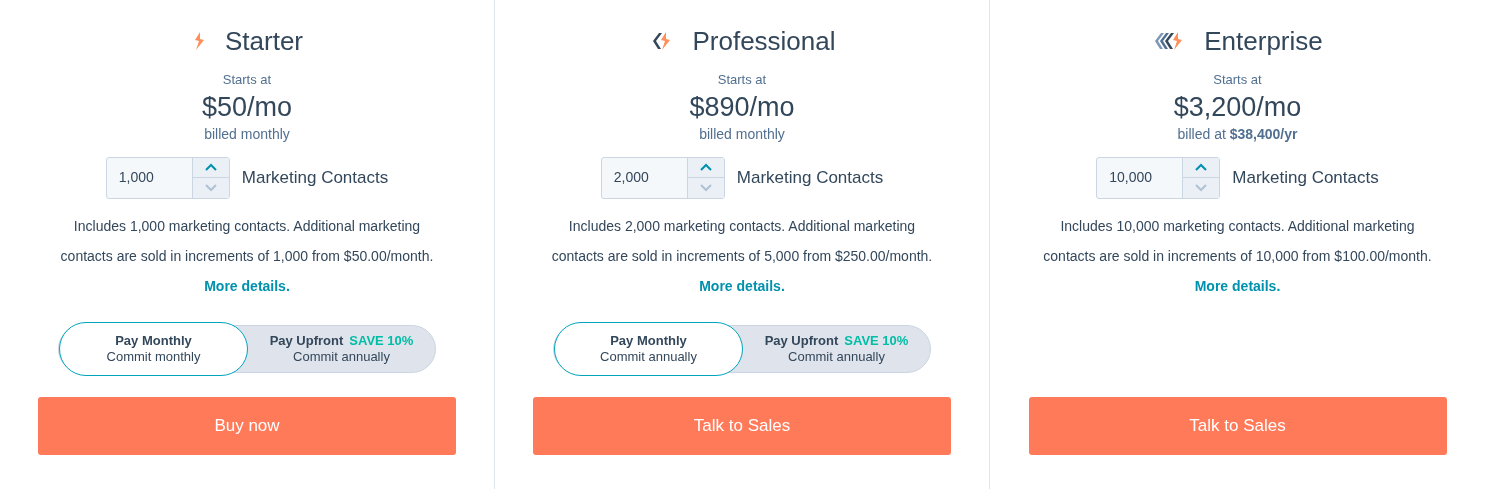  Describe the element at coordinates (1237, 107) in the screenshot. I see `price: $3,200/mo` at that location.